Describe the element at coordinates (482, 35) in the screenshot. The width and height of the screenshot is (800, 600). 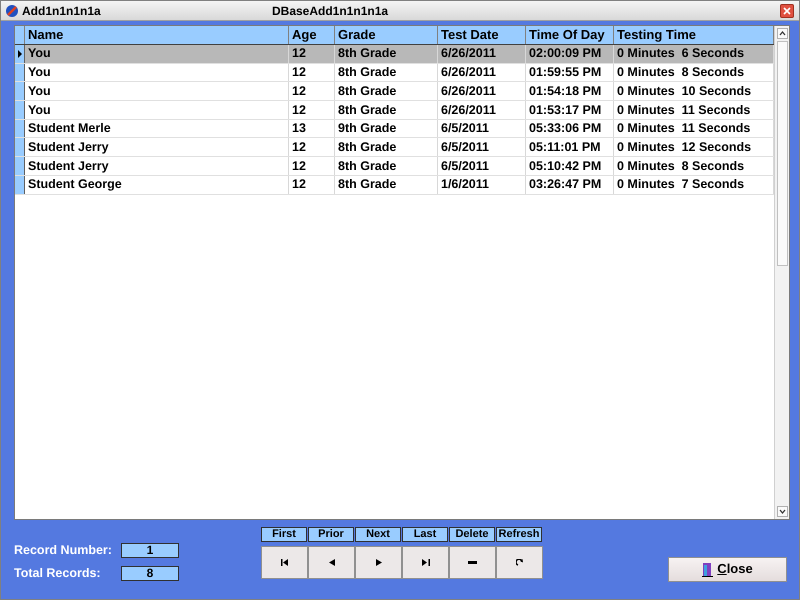
I see `column-header: Test Date` at that location.